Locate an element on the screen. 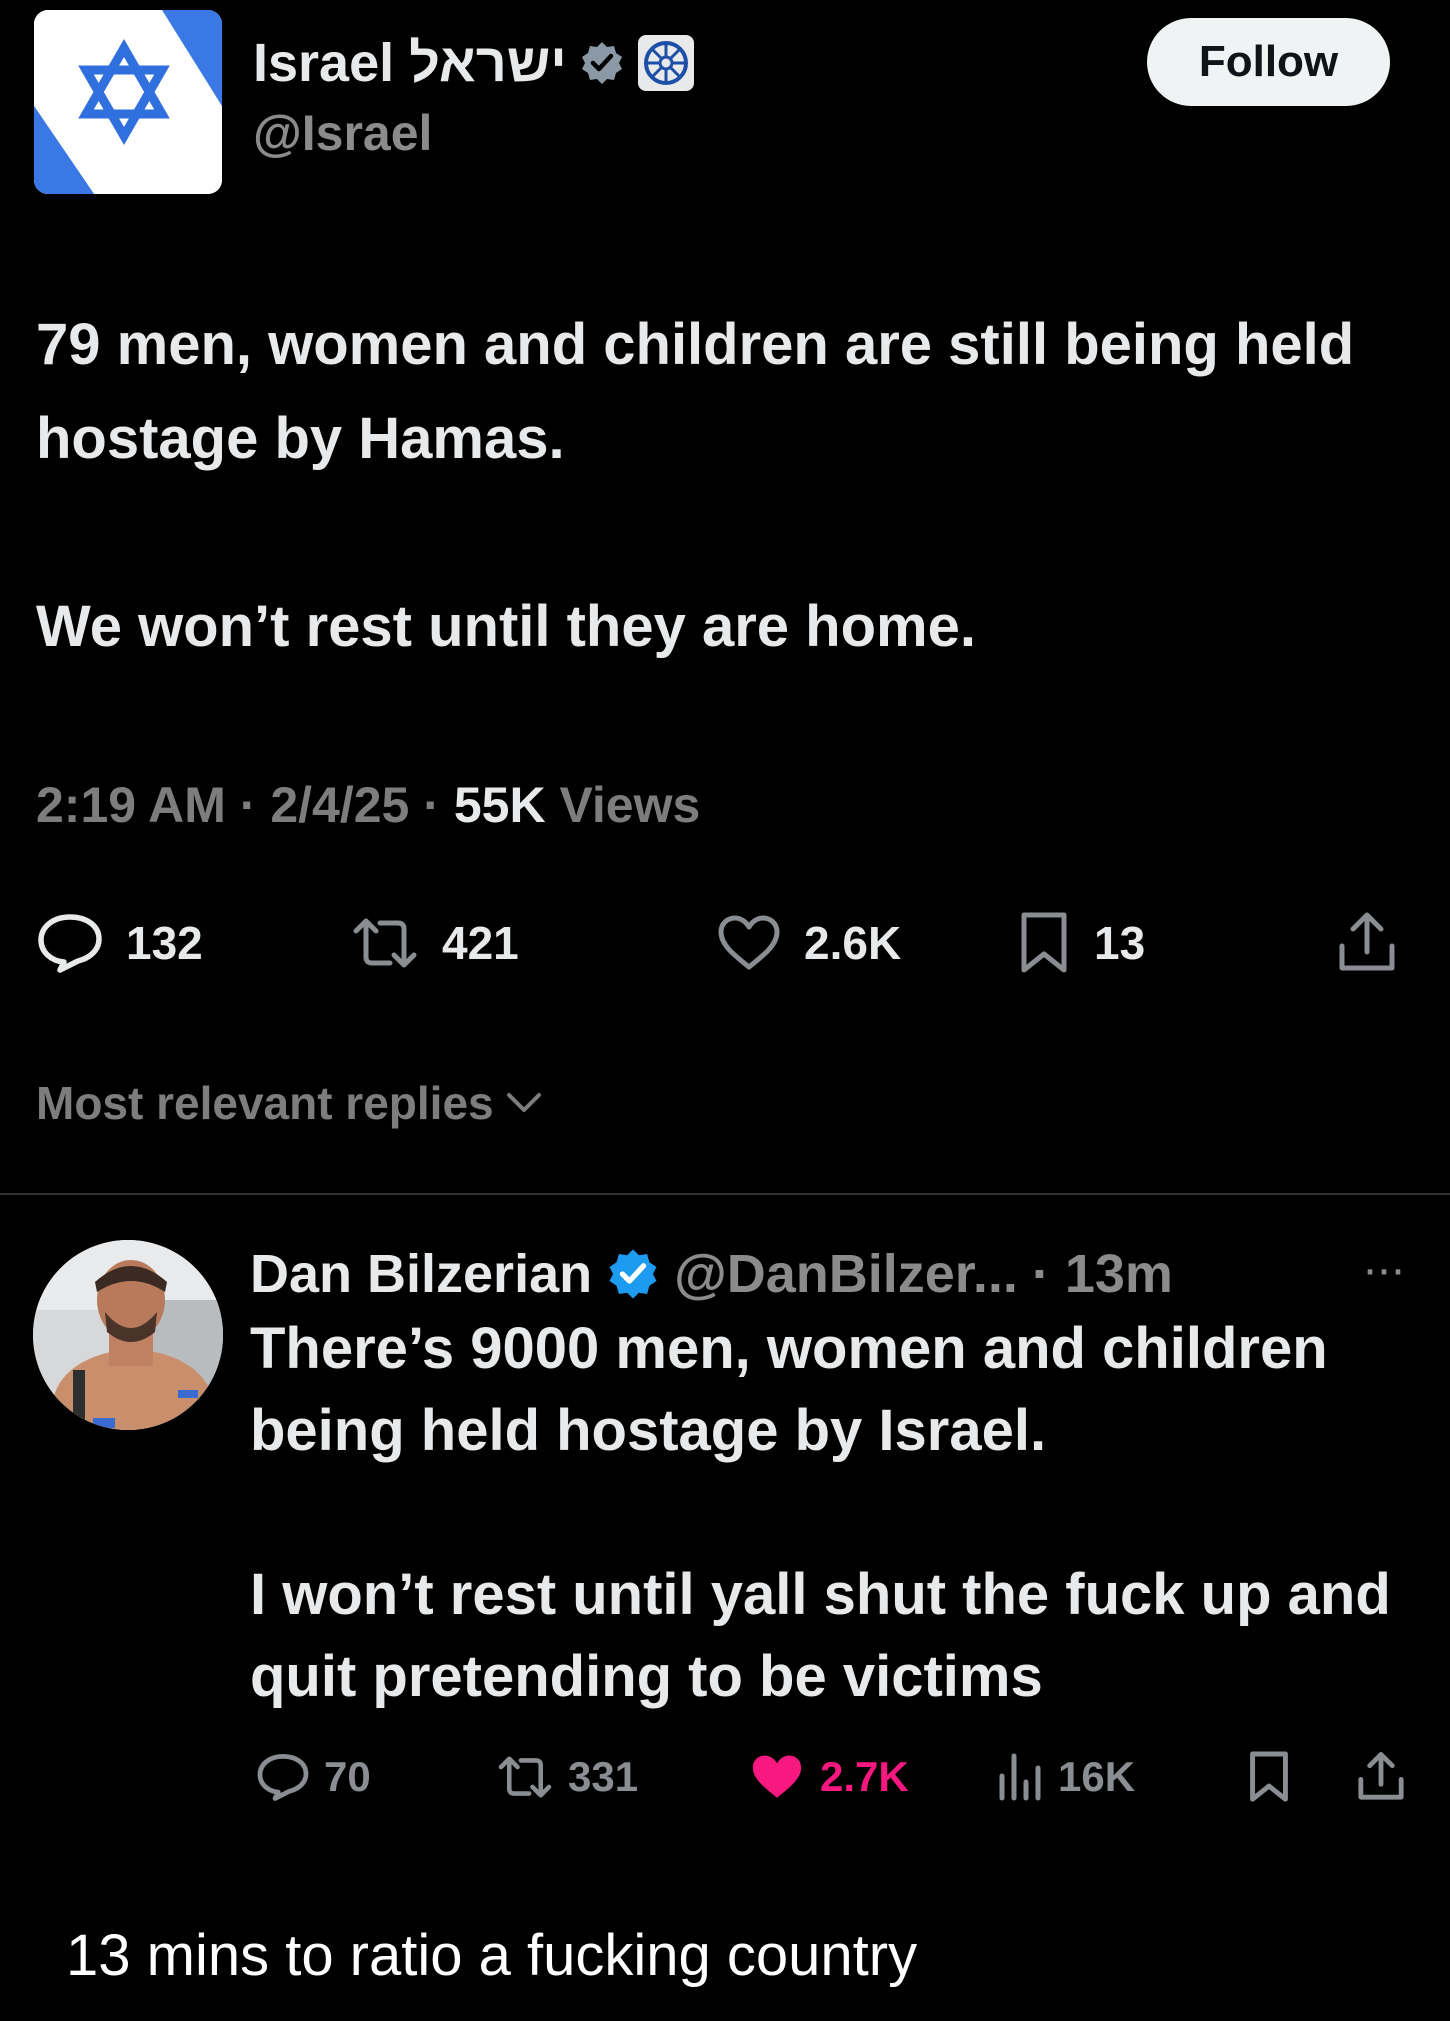 Image resolution: width=1450 pixels, height=2021 pixels. replies-sort-label: Most relevant replies is located at coordinates (265, 1103).